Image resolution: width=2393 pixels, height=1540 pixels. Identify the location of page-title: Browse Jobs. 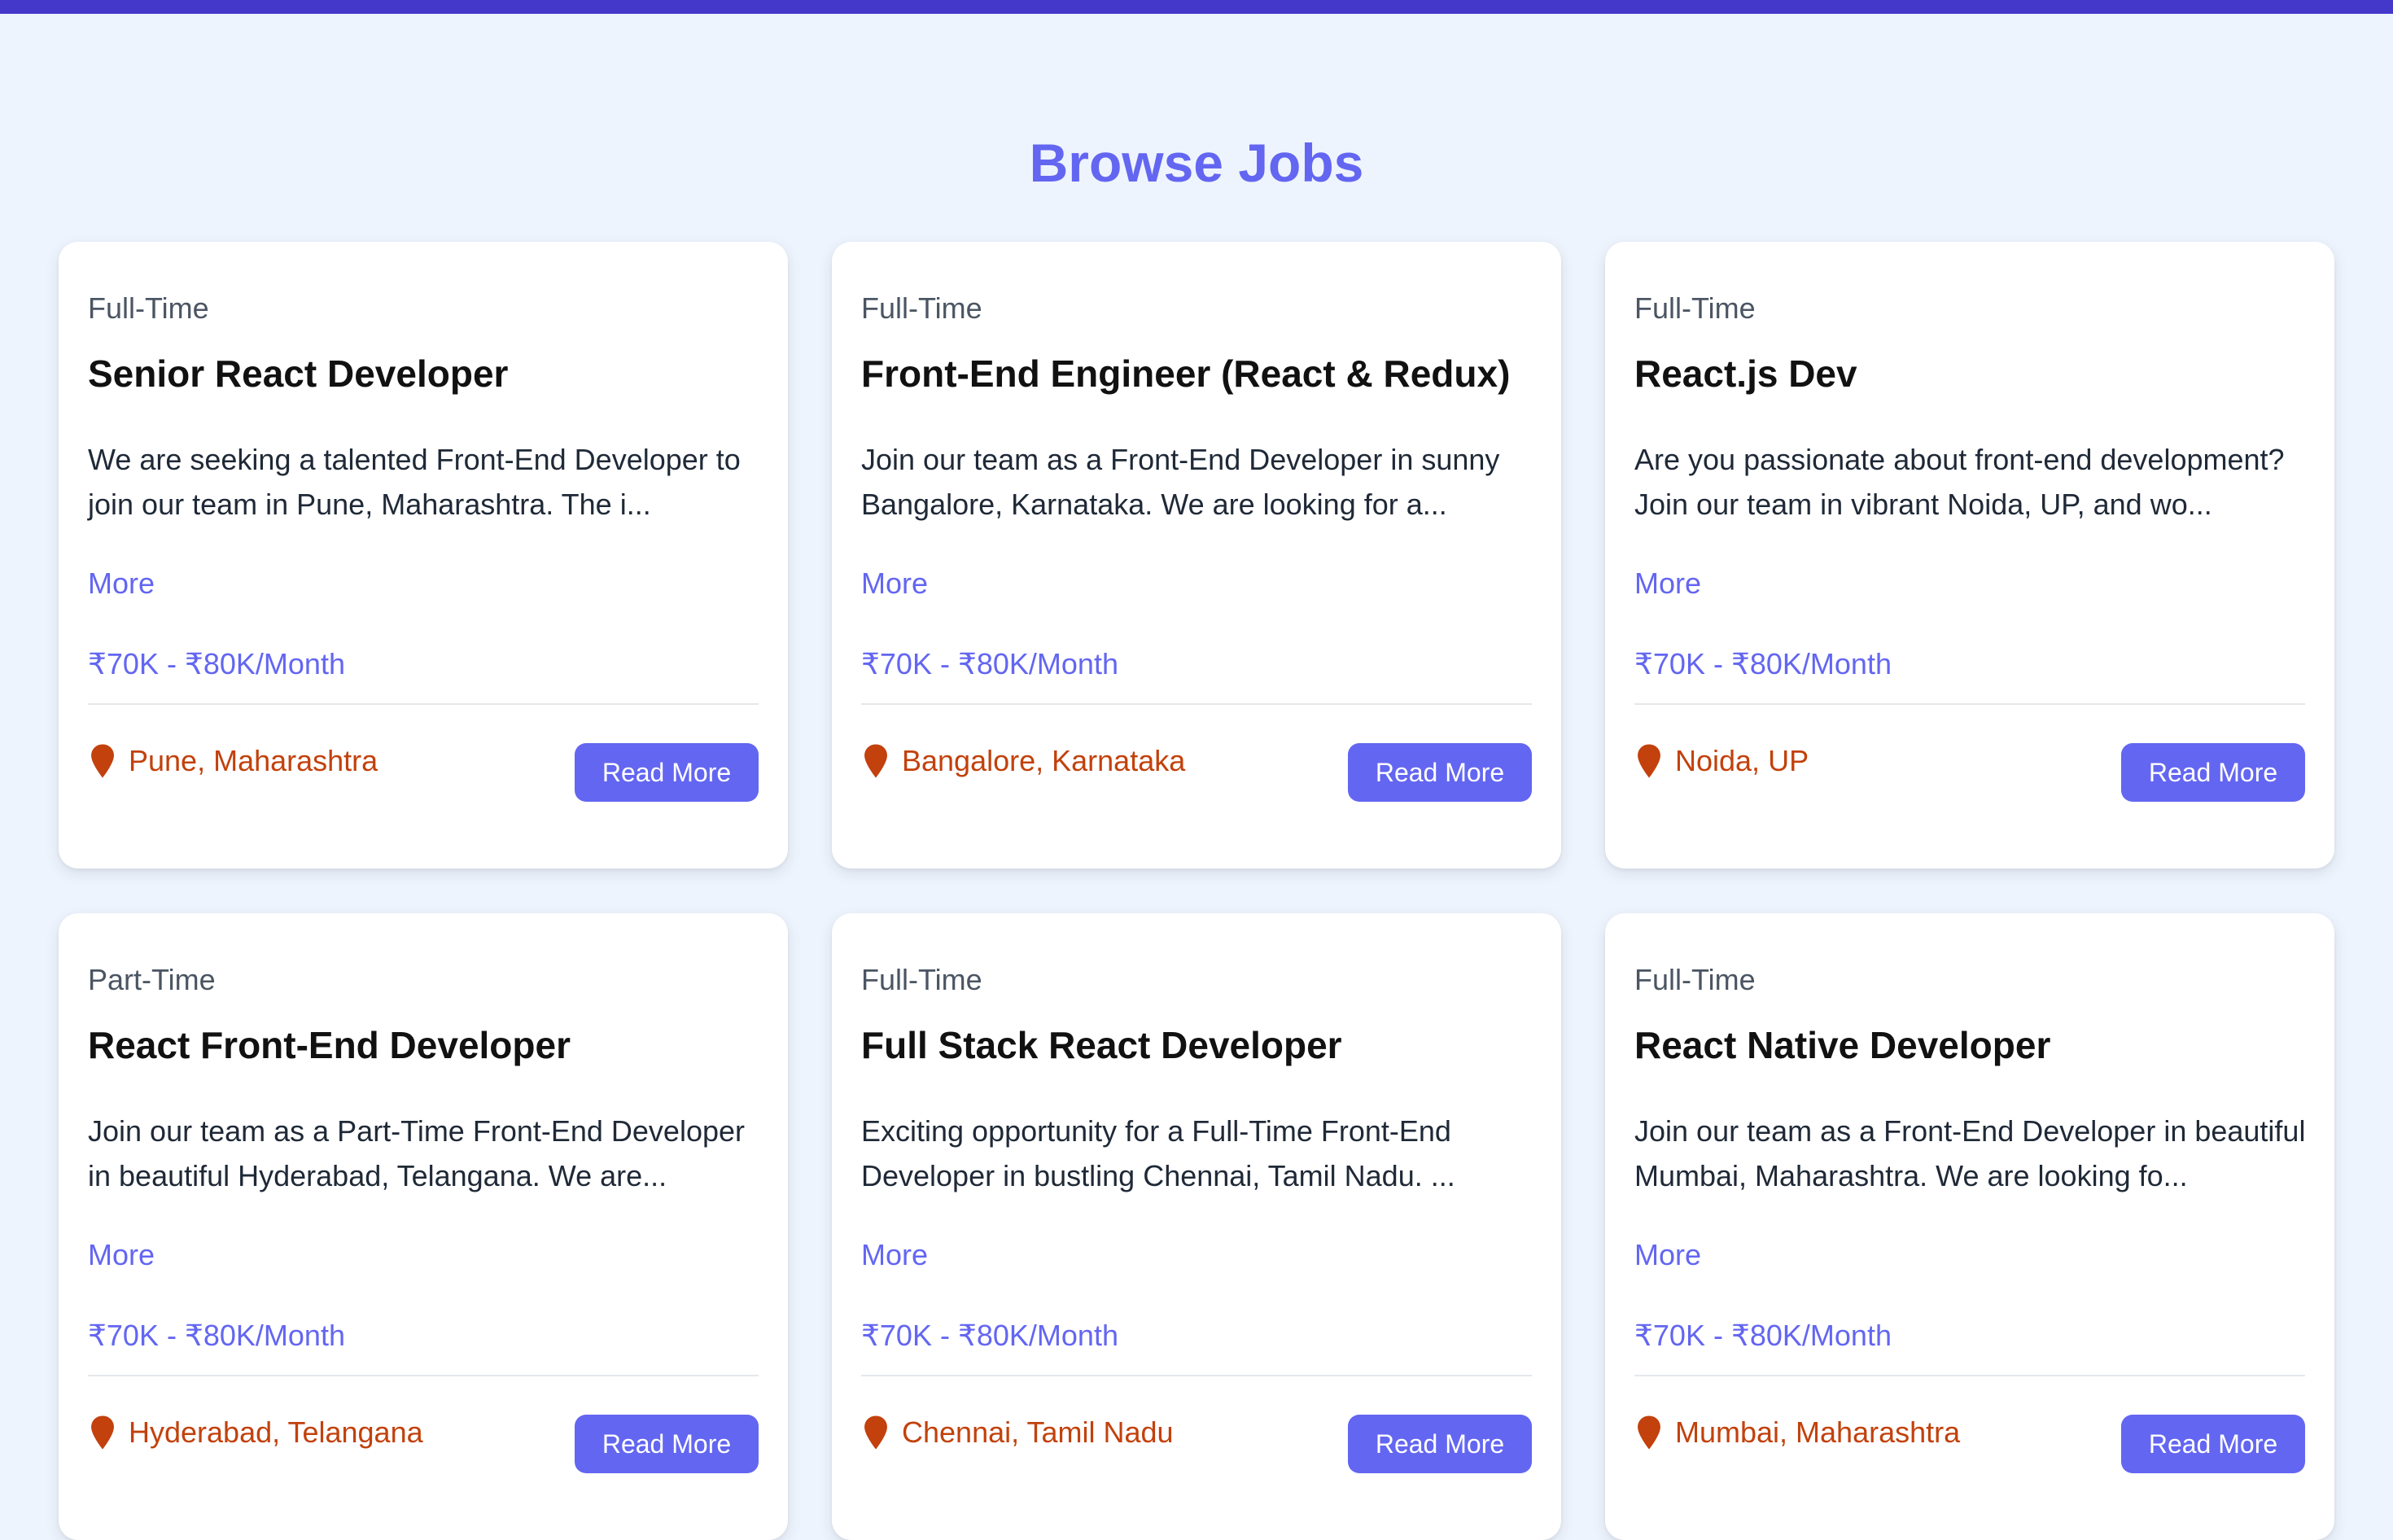
(1196, 163).